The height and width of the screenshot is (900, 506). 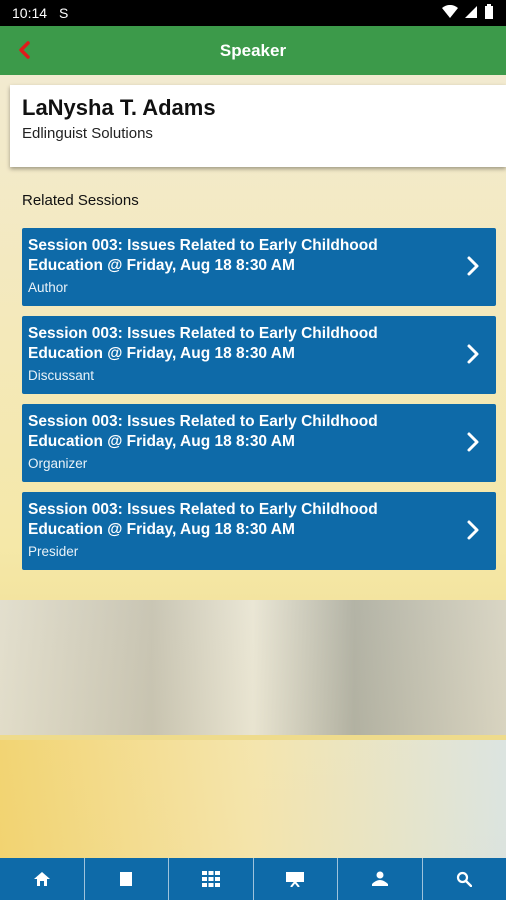 I want to click on speaker-organization: Edlinguist Solutions, so click(x=87, y=133).